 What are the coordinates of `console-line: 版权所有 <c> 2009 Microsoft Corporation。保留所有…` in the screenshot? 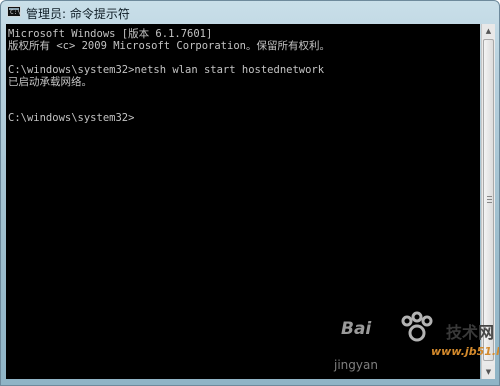 It's located at (169, 46).